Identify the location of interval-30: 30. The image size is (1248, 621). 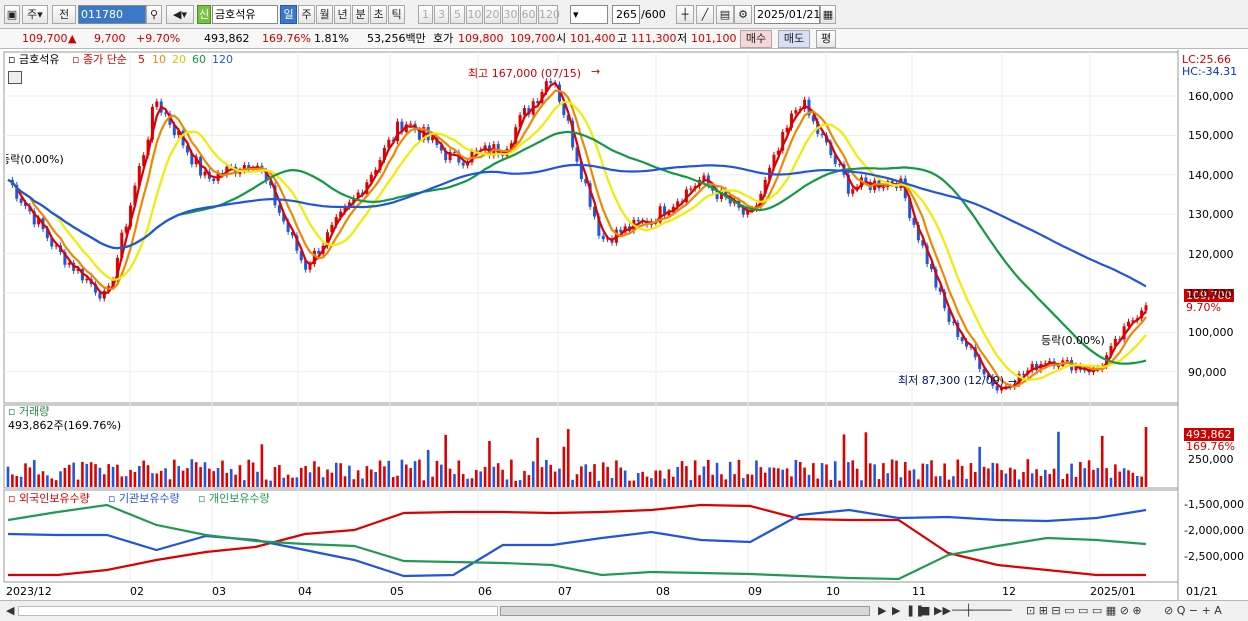
(510, 14).